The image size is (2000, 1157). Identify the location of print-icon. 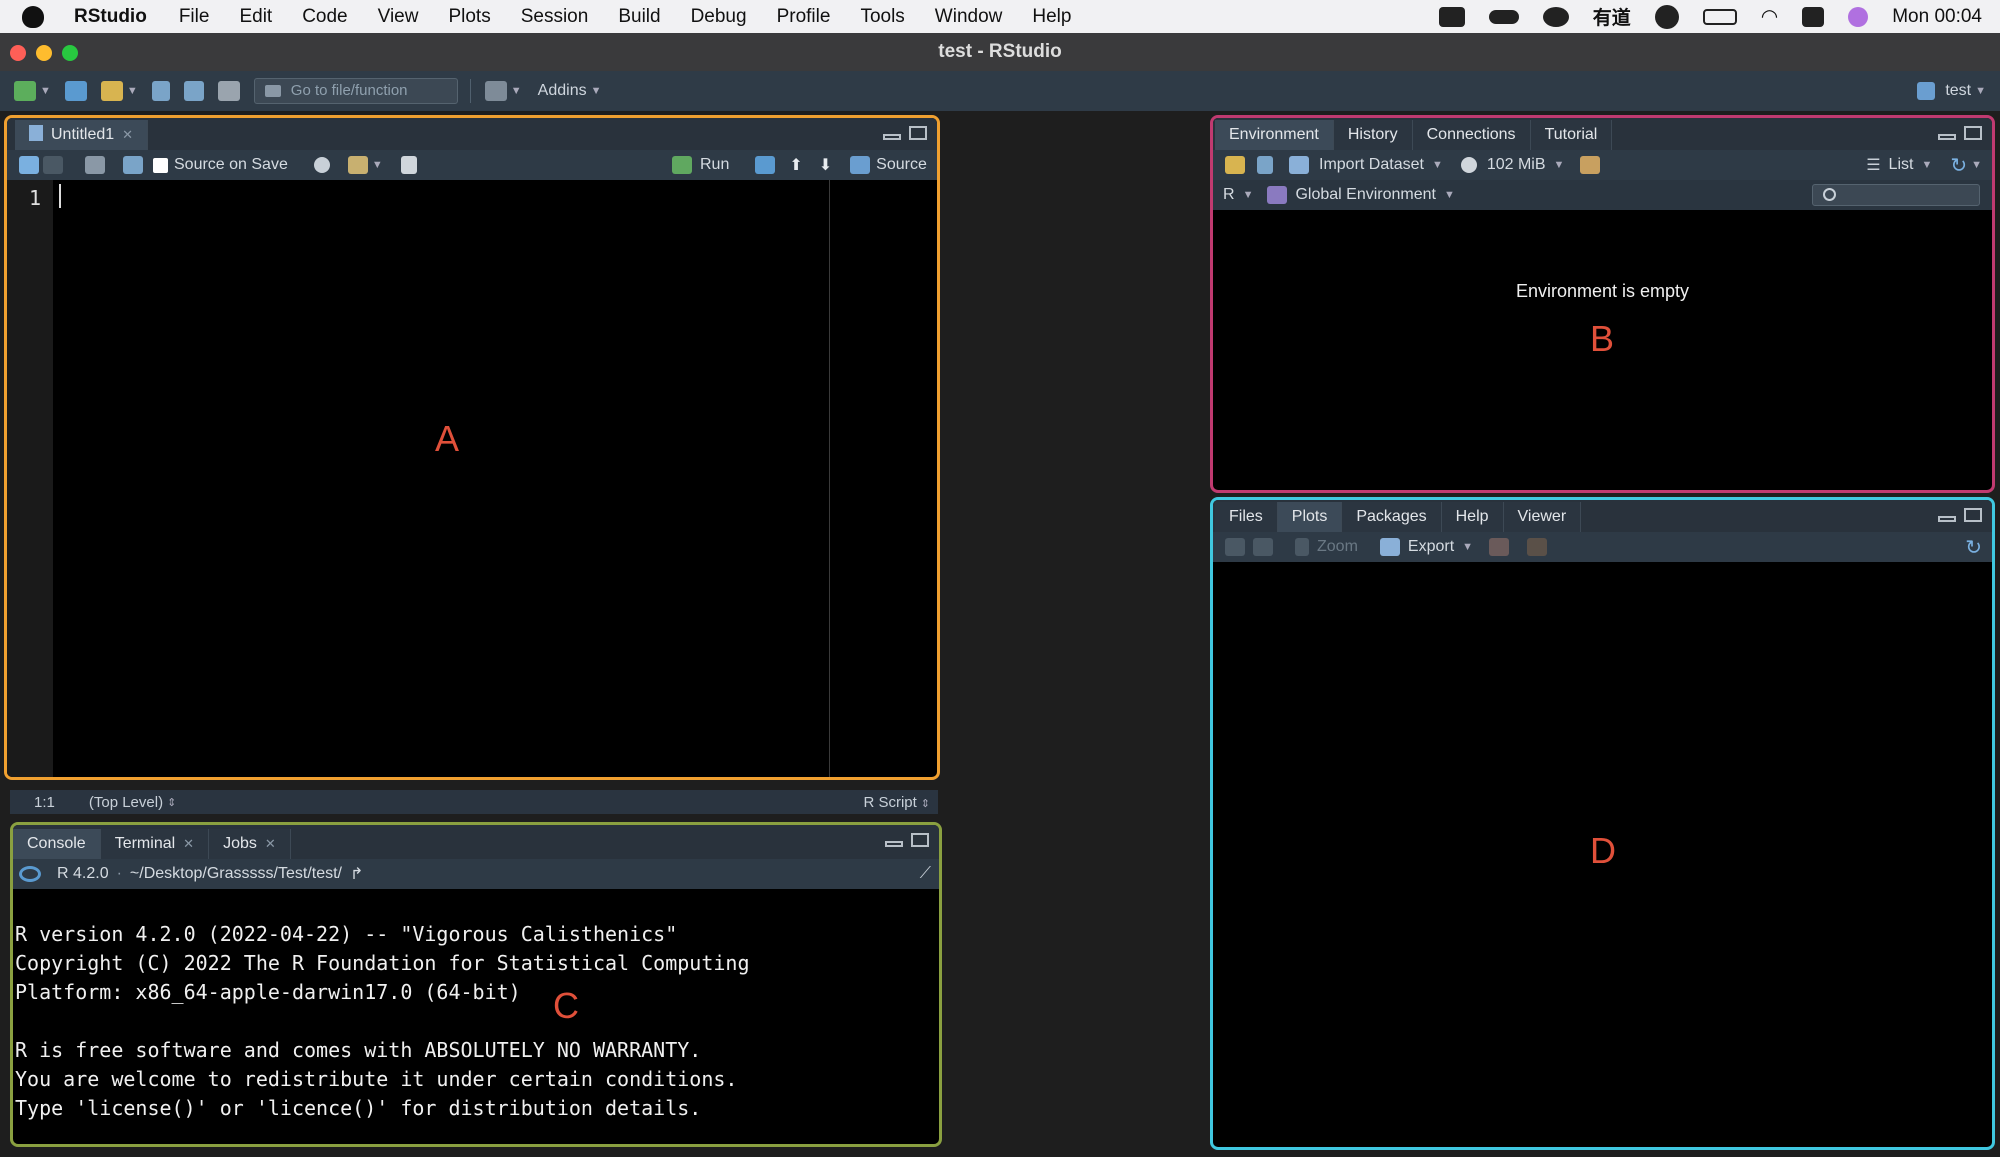
(228, 91).